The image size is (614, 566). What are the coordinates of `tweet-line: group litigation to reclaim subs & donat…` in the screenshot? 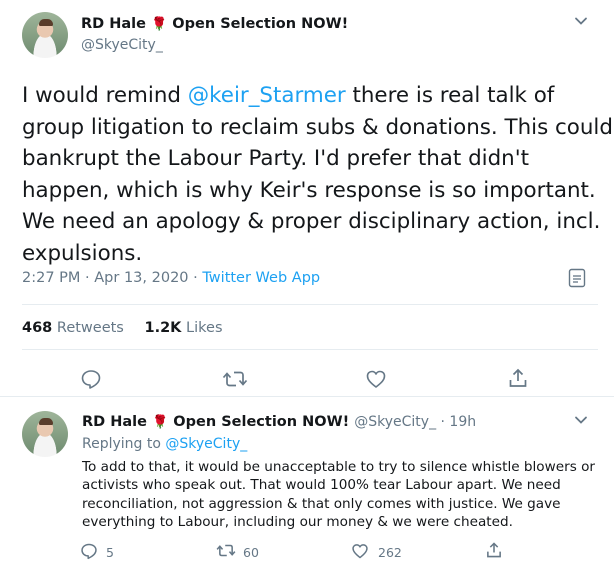 It's located at (317, 127).